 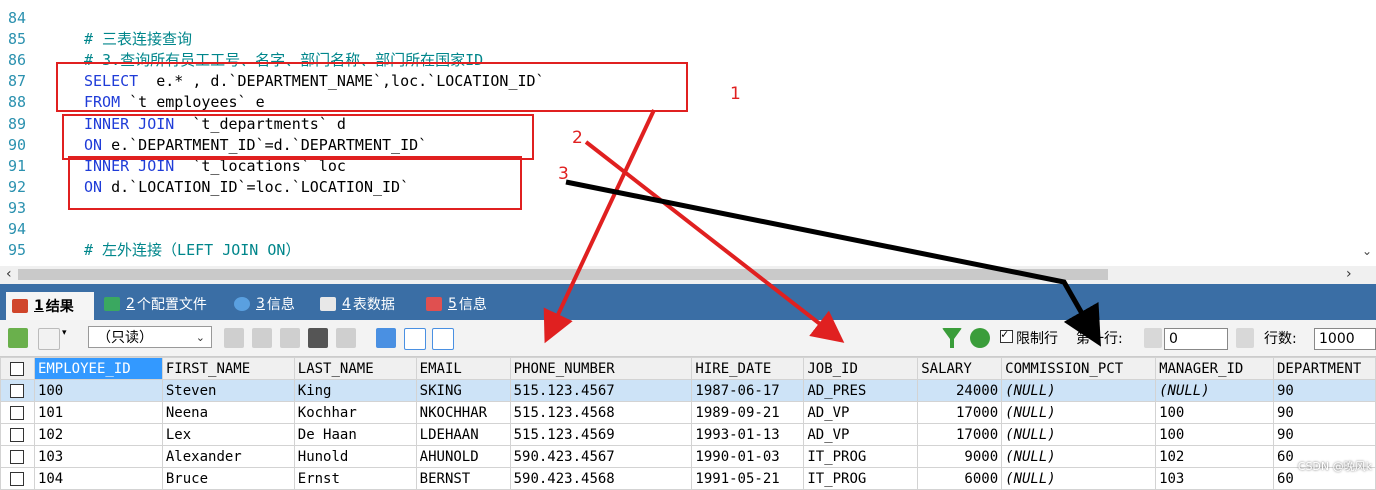 I want to click on table-cell: Ernst, so click(x=355, y=478).